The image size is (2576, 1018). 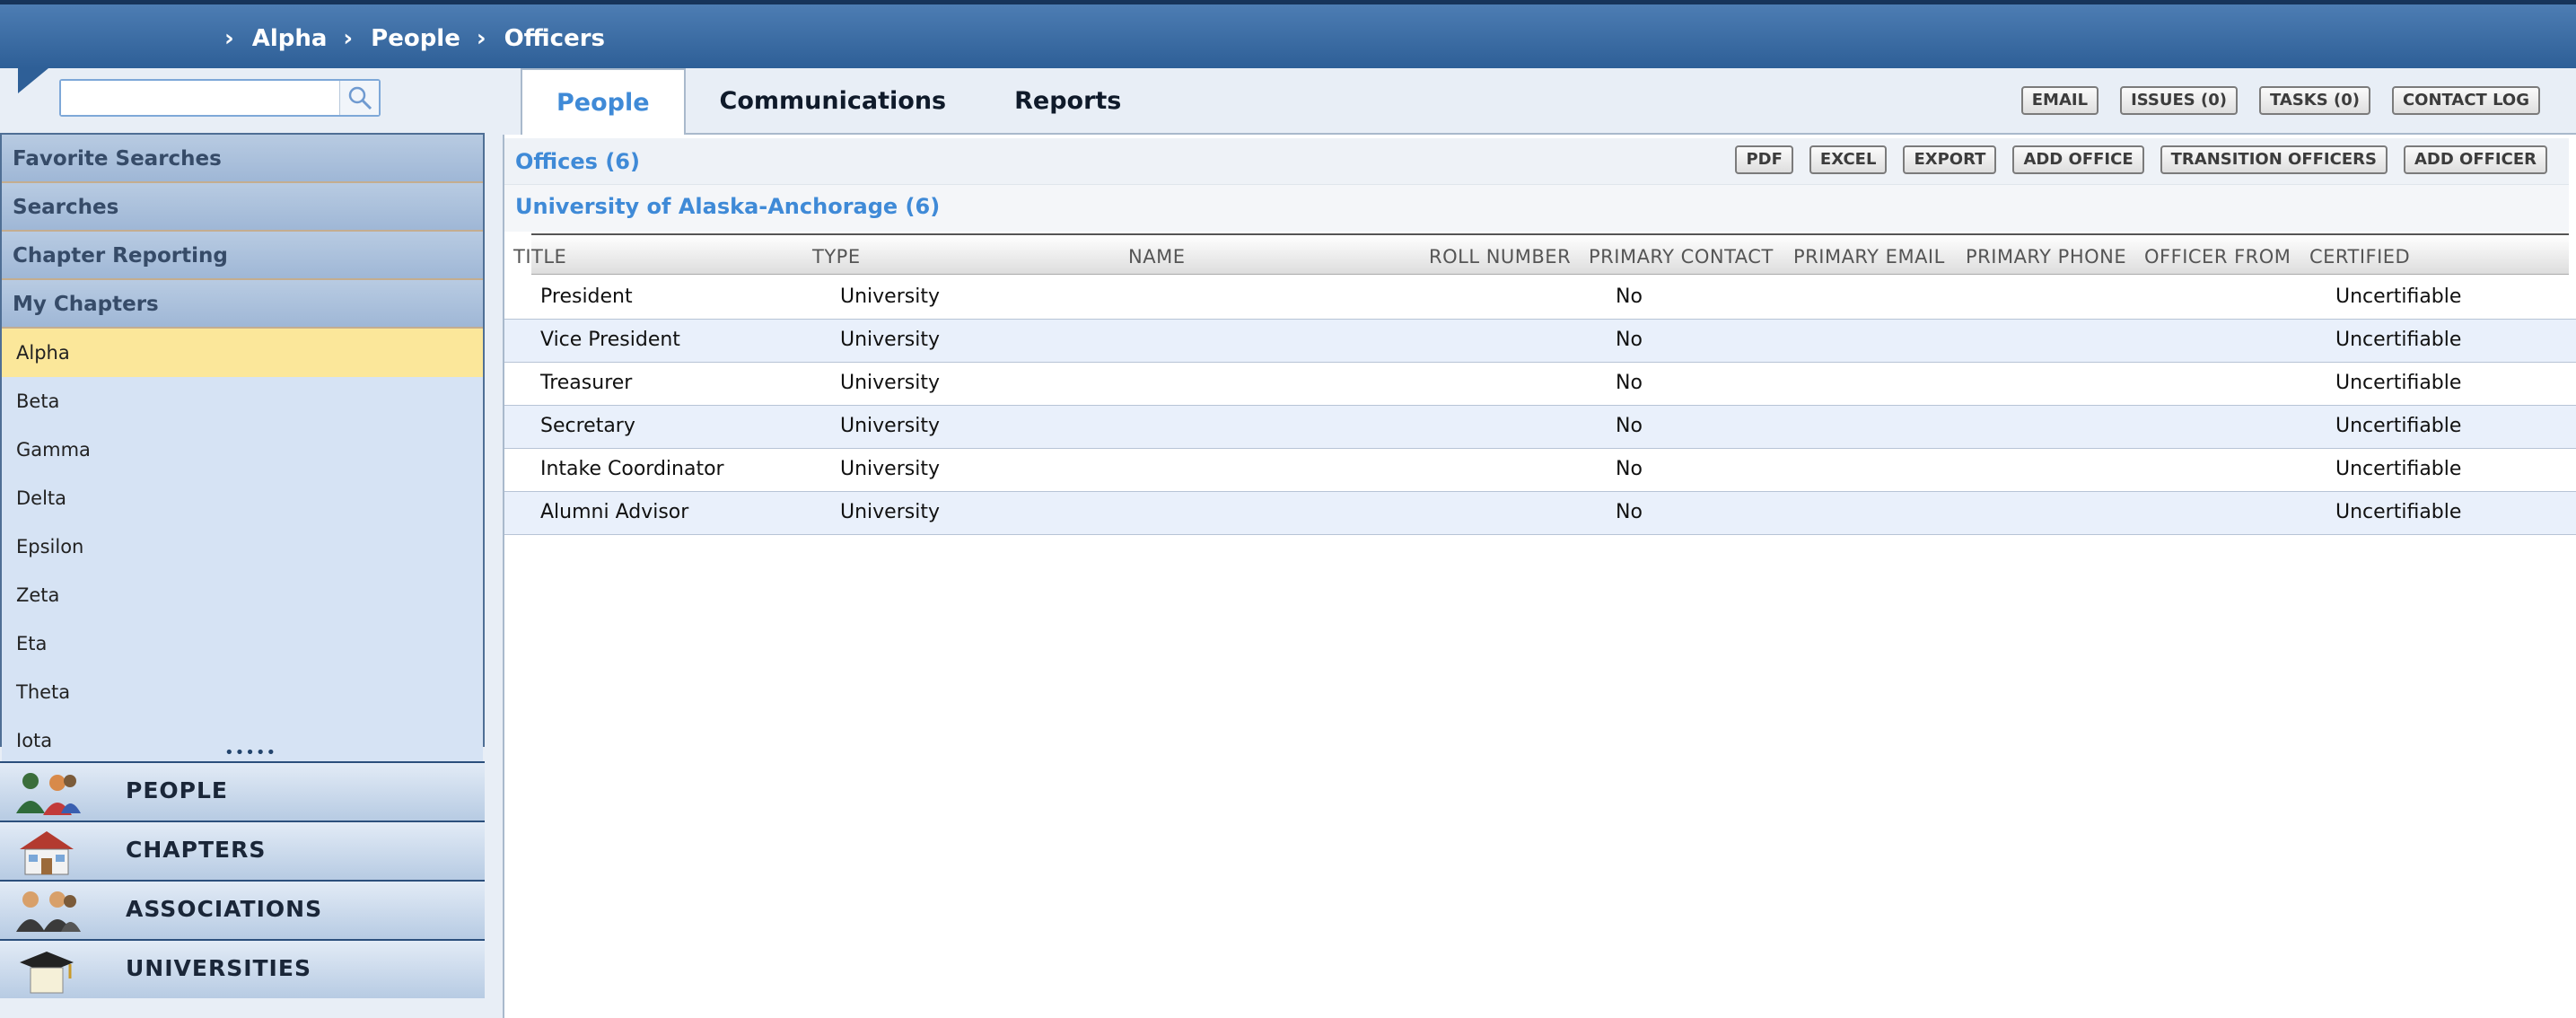 I want to click on chapter-item-gamma: Gamma, so click(x=243, y=450).